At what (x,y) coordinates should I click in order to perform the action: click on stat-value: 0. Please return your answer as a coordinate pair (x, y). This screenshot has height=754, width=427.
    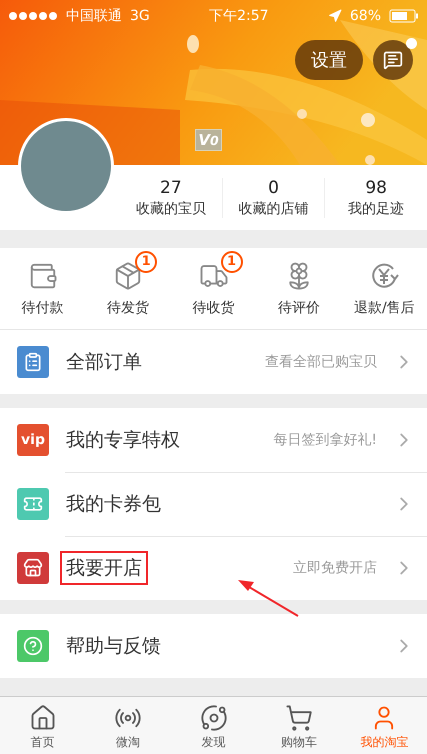
    Looking at the image, I should click on (273, 188).